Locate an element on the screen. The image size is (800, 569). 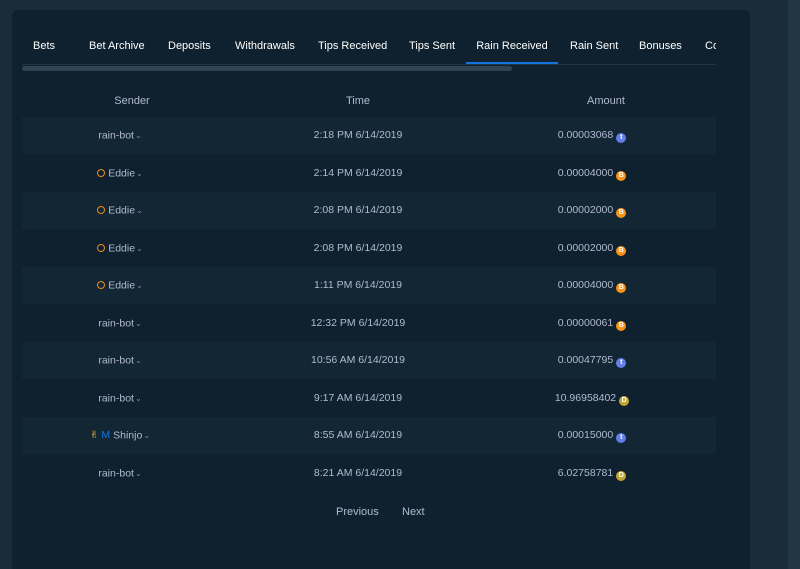
page-scrollbar-track is located at coordinates (794, 284).